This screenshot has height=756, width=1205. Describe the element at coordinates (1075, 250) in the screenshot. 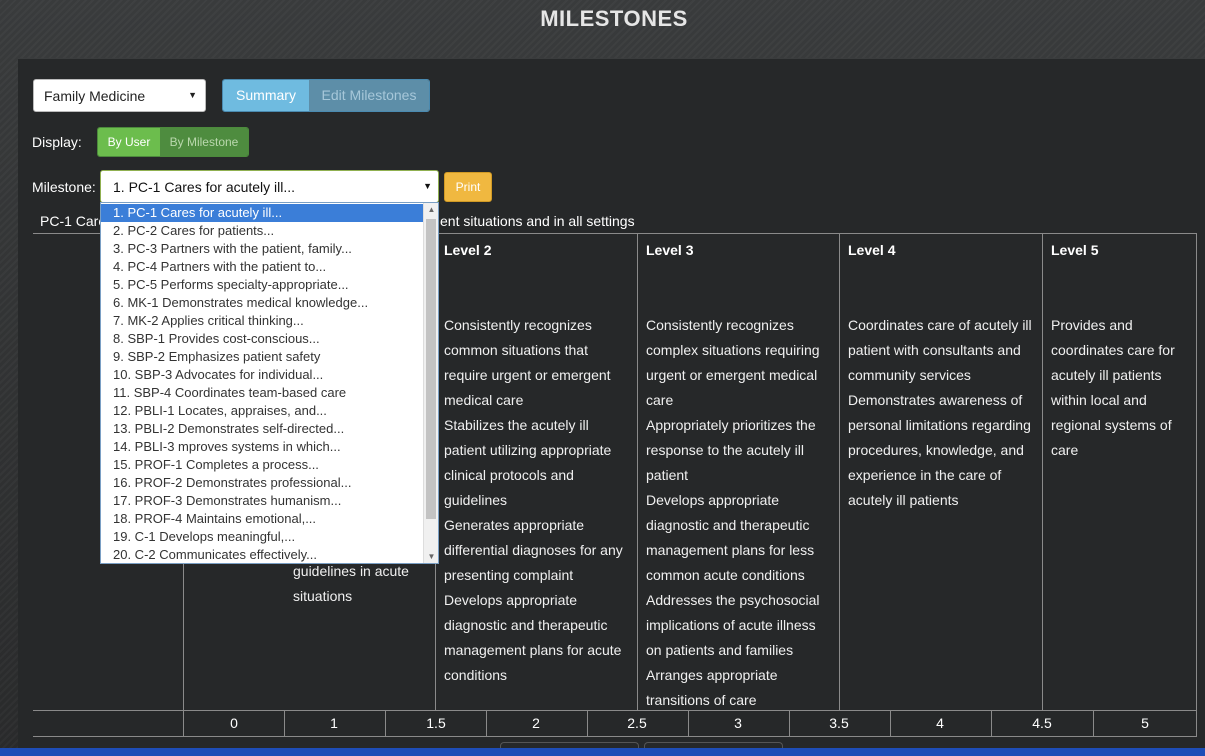

I see `level-5-title: Level 5` at that location.